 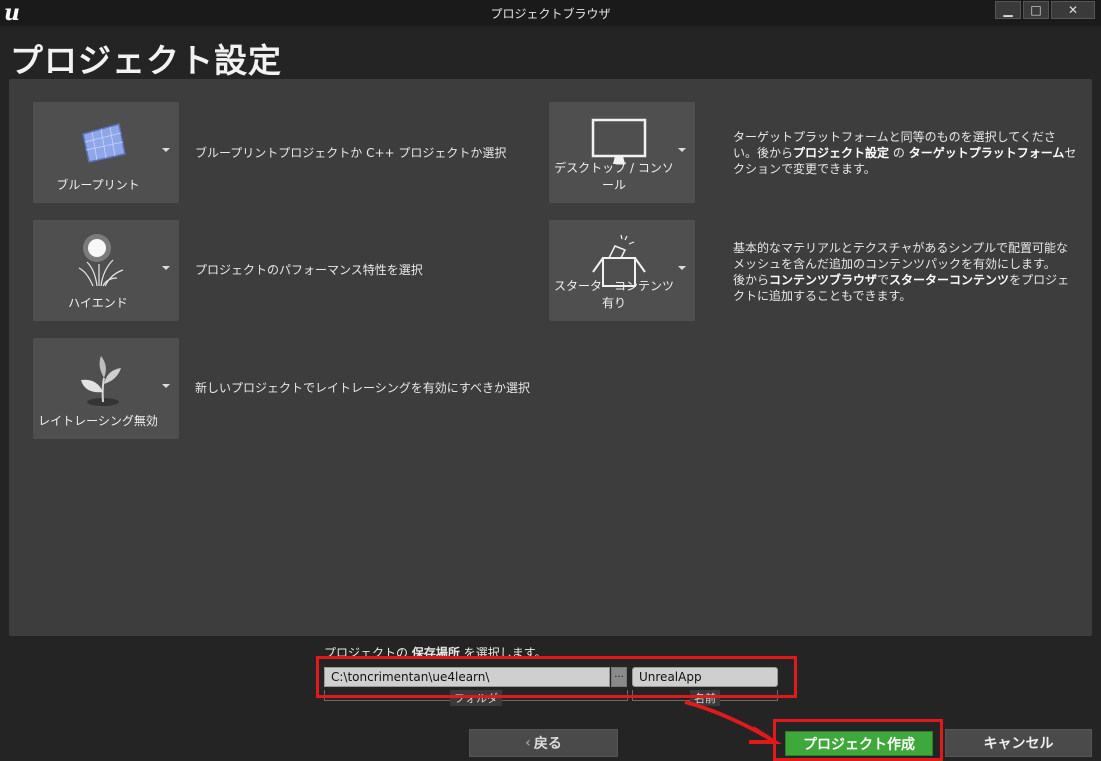 I want to click on blueprint-dropdown: ブループリント, so click(x=106, y=152).